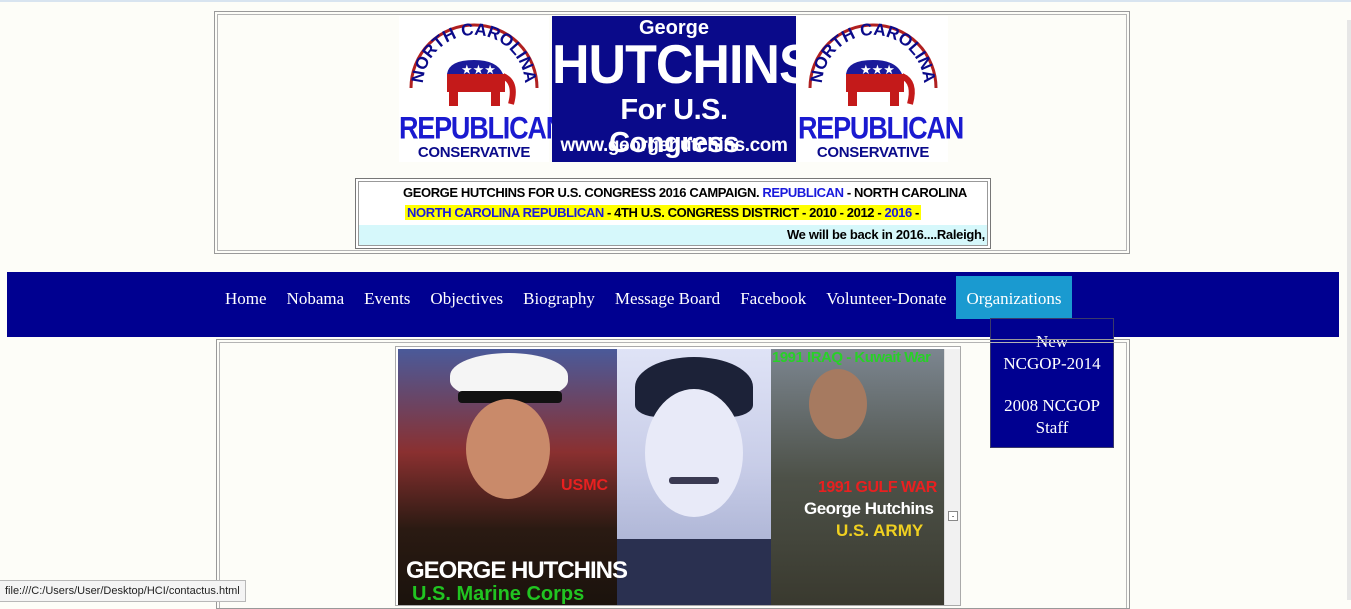  I want to click on nav-organizations: Organizations, so click(1014, 297).